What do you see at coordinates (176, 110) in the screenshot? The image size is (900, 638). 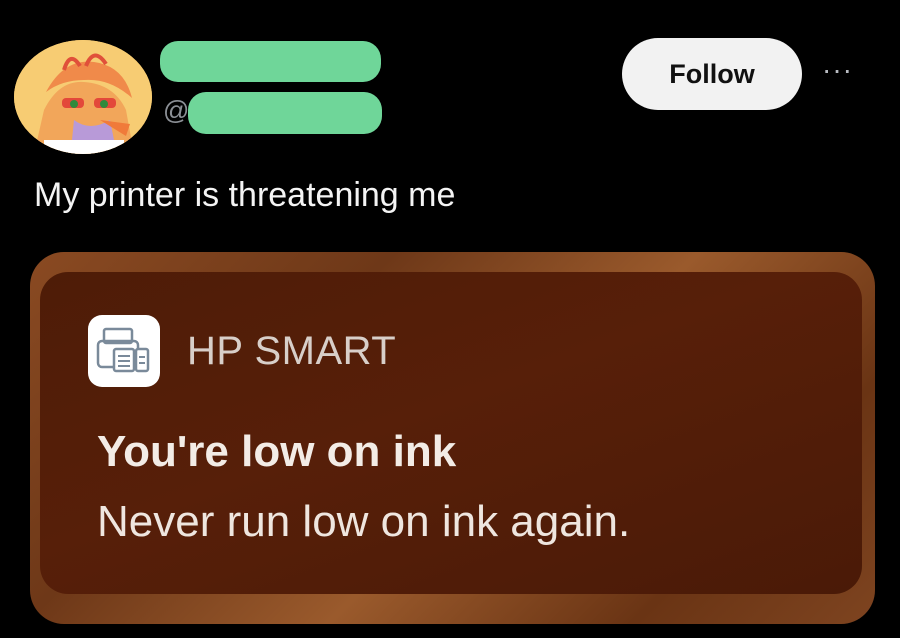 I see `handle-prefix: @` at bounding box center [176, 110].